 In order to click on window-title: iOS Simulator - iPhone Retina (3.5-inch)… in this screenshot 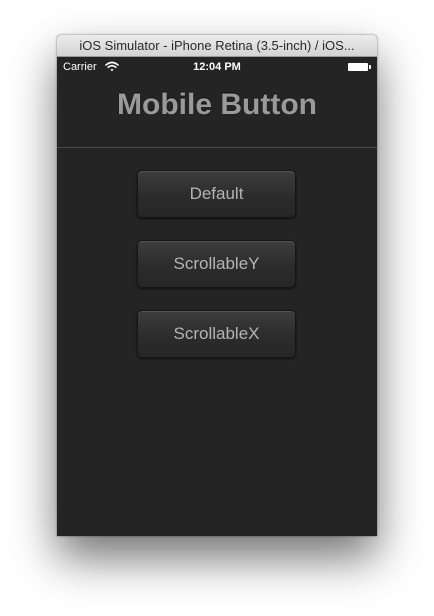, I will do `click(217, 45)`.